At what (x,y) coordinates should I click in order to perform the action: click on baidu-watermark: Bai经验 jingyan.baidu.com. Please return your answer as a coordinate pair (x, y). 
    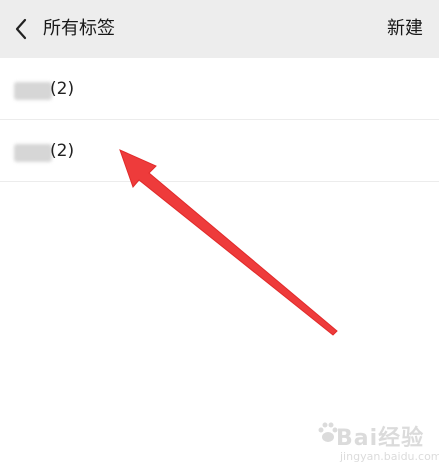
    Looking at the image, I should click on (378, 445).